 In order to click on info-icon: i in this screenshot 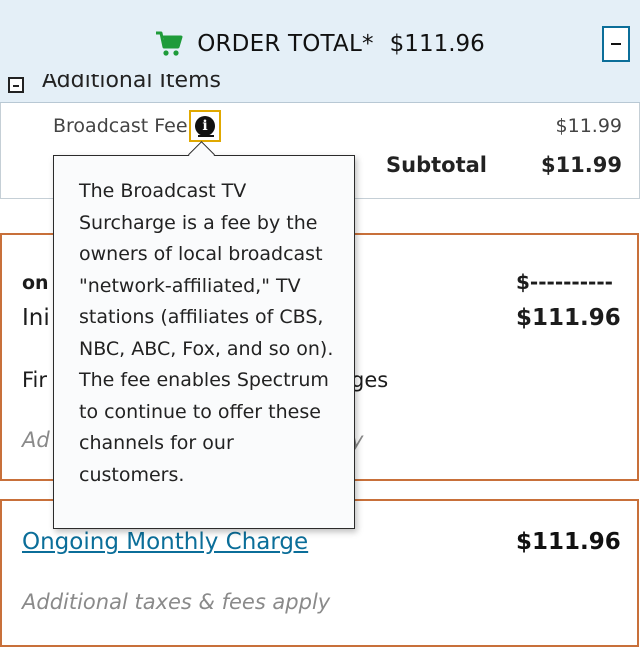, I will do `click(205, 126)`.